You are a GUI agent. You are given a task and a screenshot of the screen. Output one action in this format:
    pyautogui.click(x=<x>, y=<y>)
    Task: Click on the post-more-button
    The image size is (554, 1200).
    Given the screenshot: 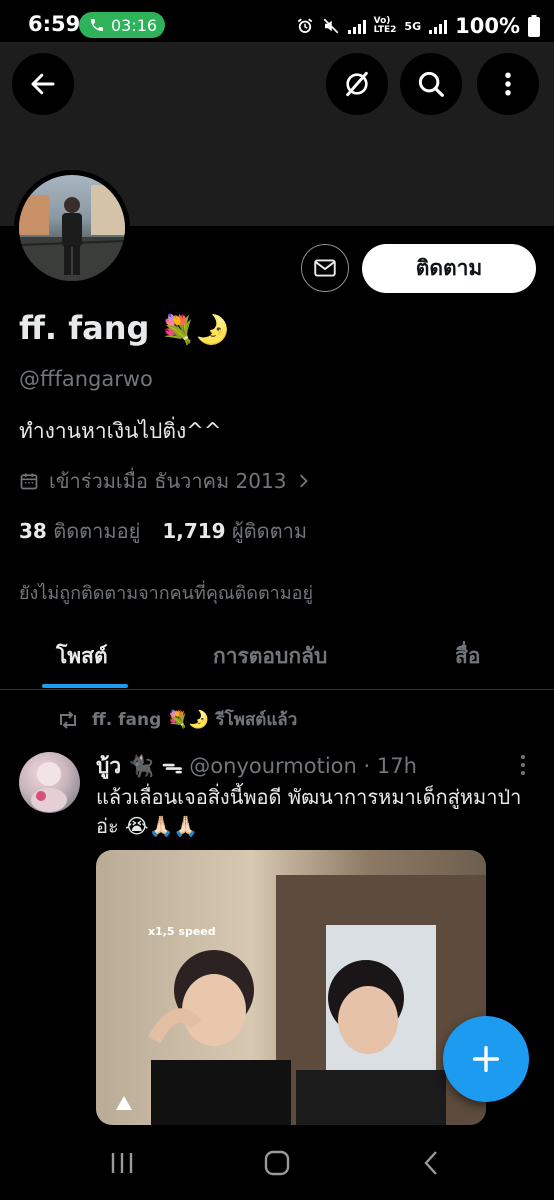 What is the action you would take?
    pyautogui.click(x=523, y=767)
    